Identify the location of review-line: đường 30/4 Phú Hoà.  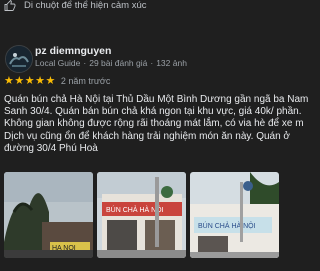
(51, 148).